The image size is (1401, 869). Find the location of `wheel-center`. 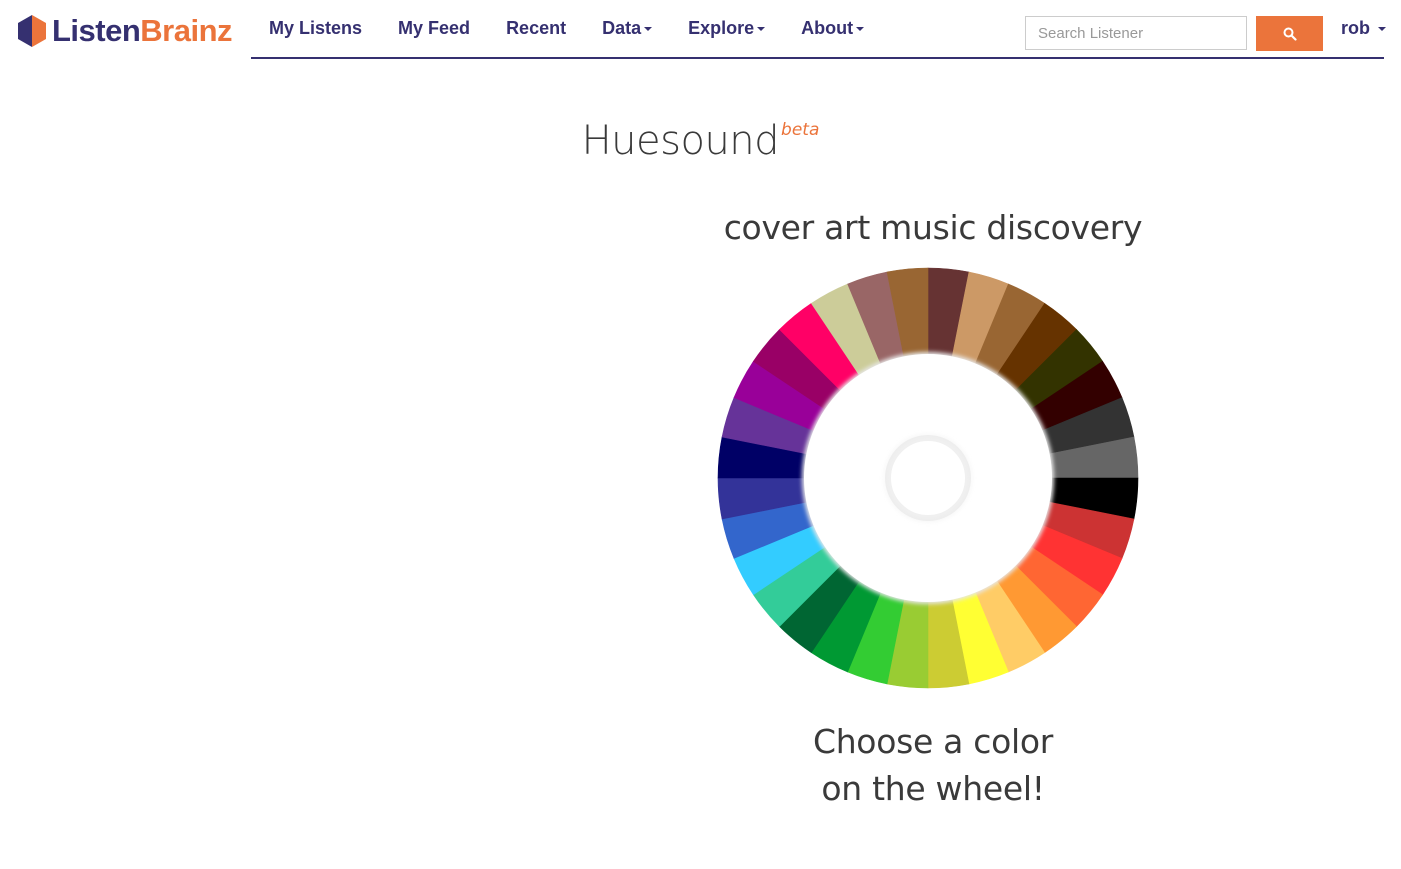

wheel-center is located at coordinates (928, 478).